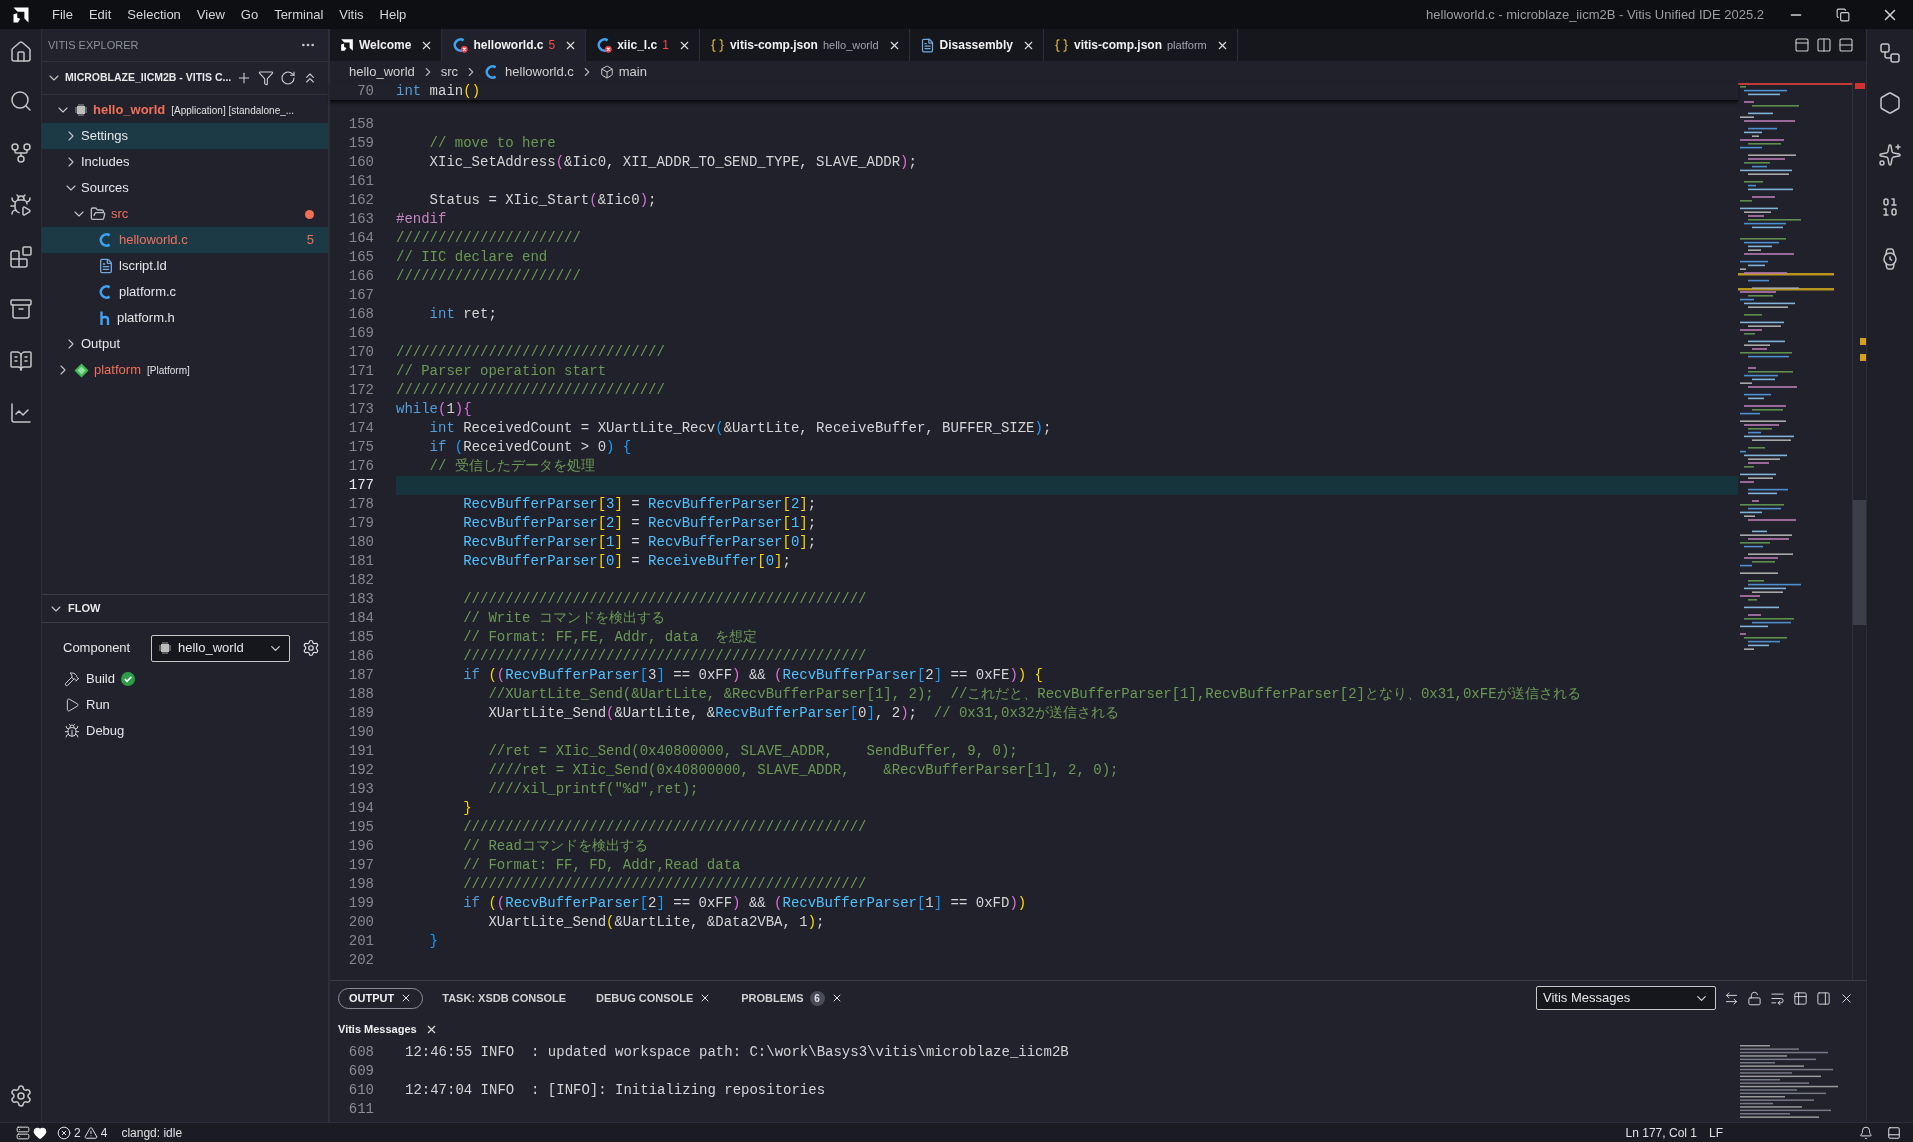  What do you see at coordinates (1846, 45) in the screenshot?
I see `rows-icon` at bounding box center [1846, 45].